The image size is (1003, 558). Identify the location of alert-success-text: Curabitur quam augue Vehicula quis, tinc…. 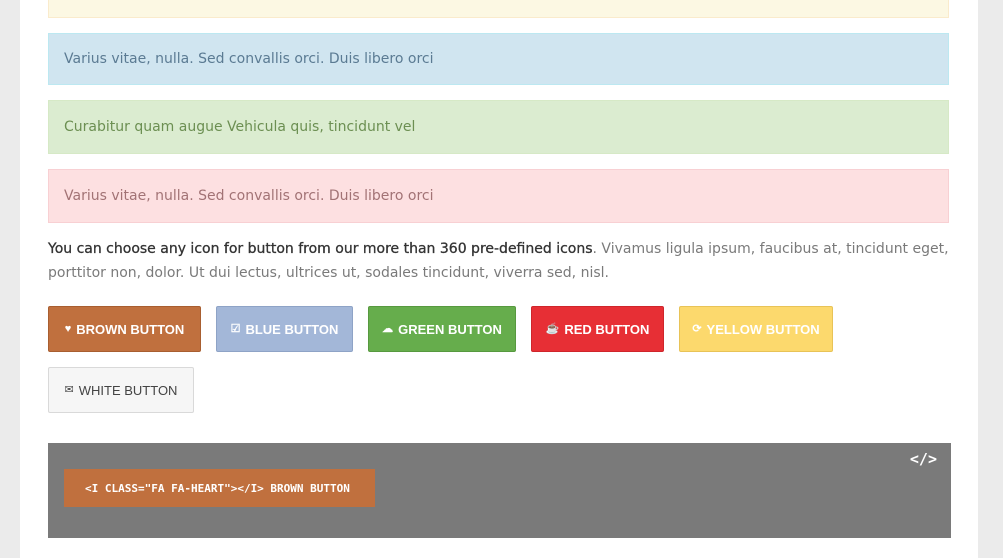
(240, 127).